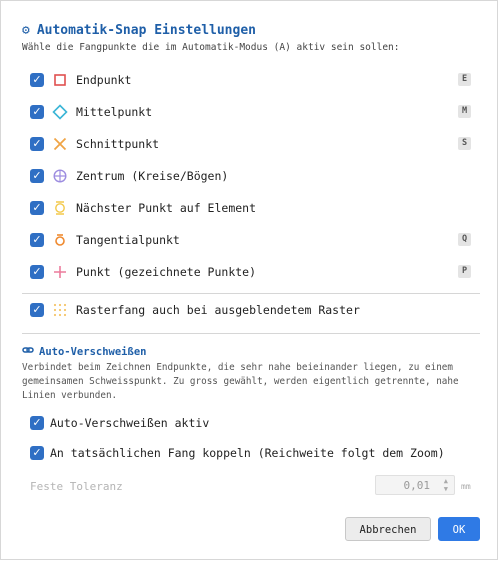 This screenshot has width=500, height=562. What do you see at coordinates (104, 80) in the screenshot?
I see `endpunkt-label: Endpunkt` at bounding box center [104, 80].